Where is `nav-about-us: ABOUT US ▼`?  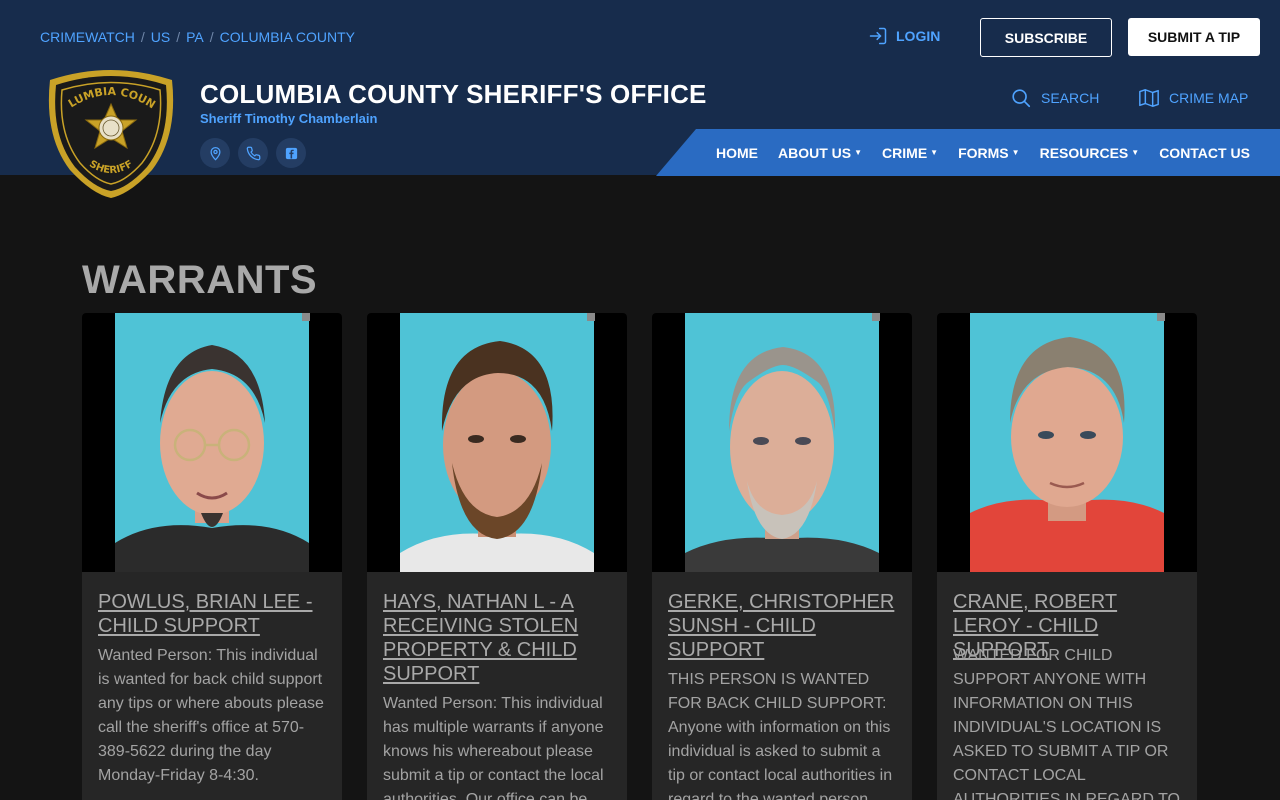
nav-about-us: ABOUT US ▼ is located at coordinates (820, 153).